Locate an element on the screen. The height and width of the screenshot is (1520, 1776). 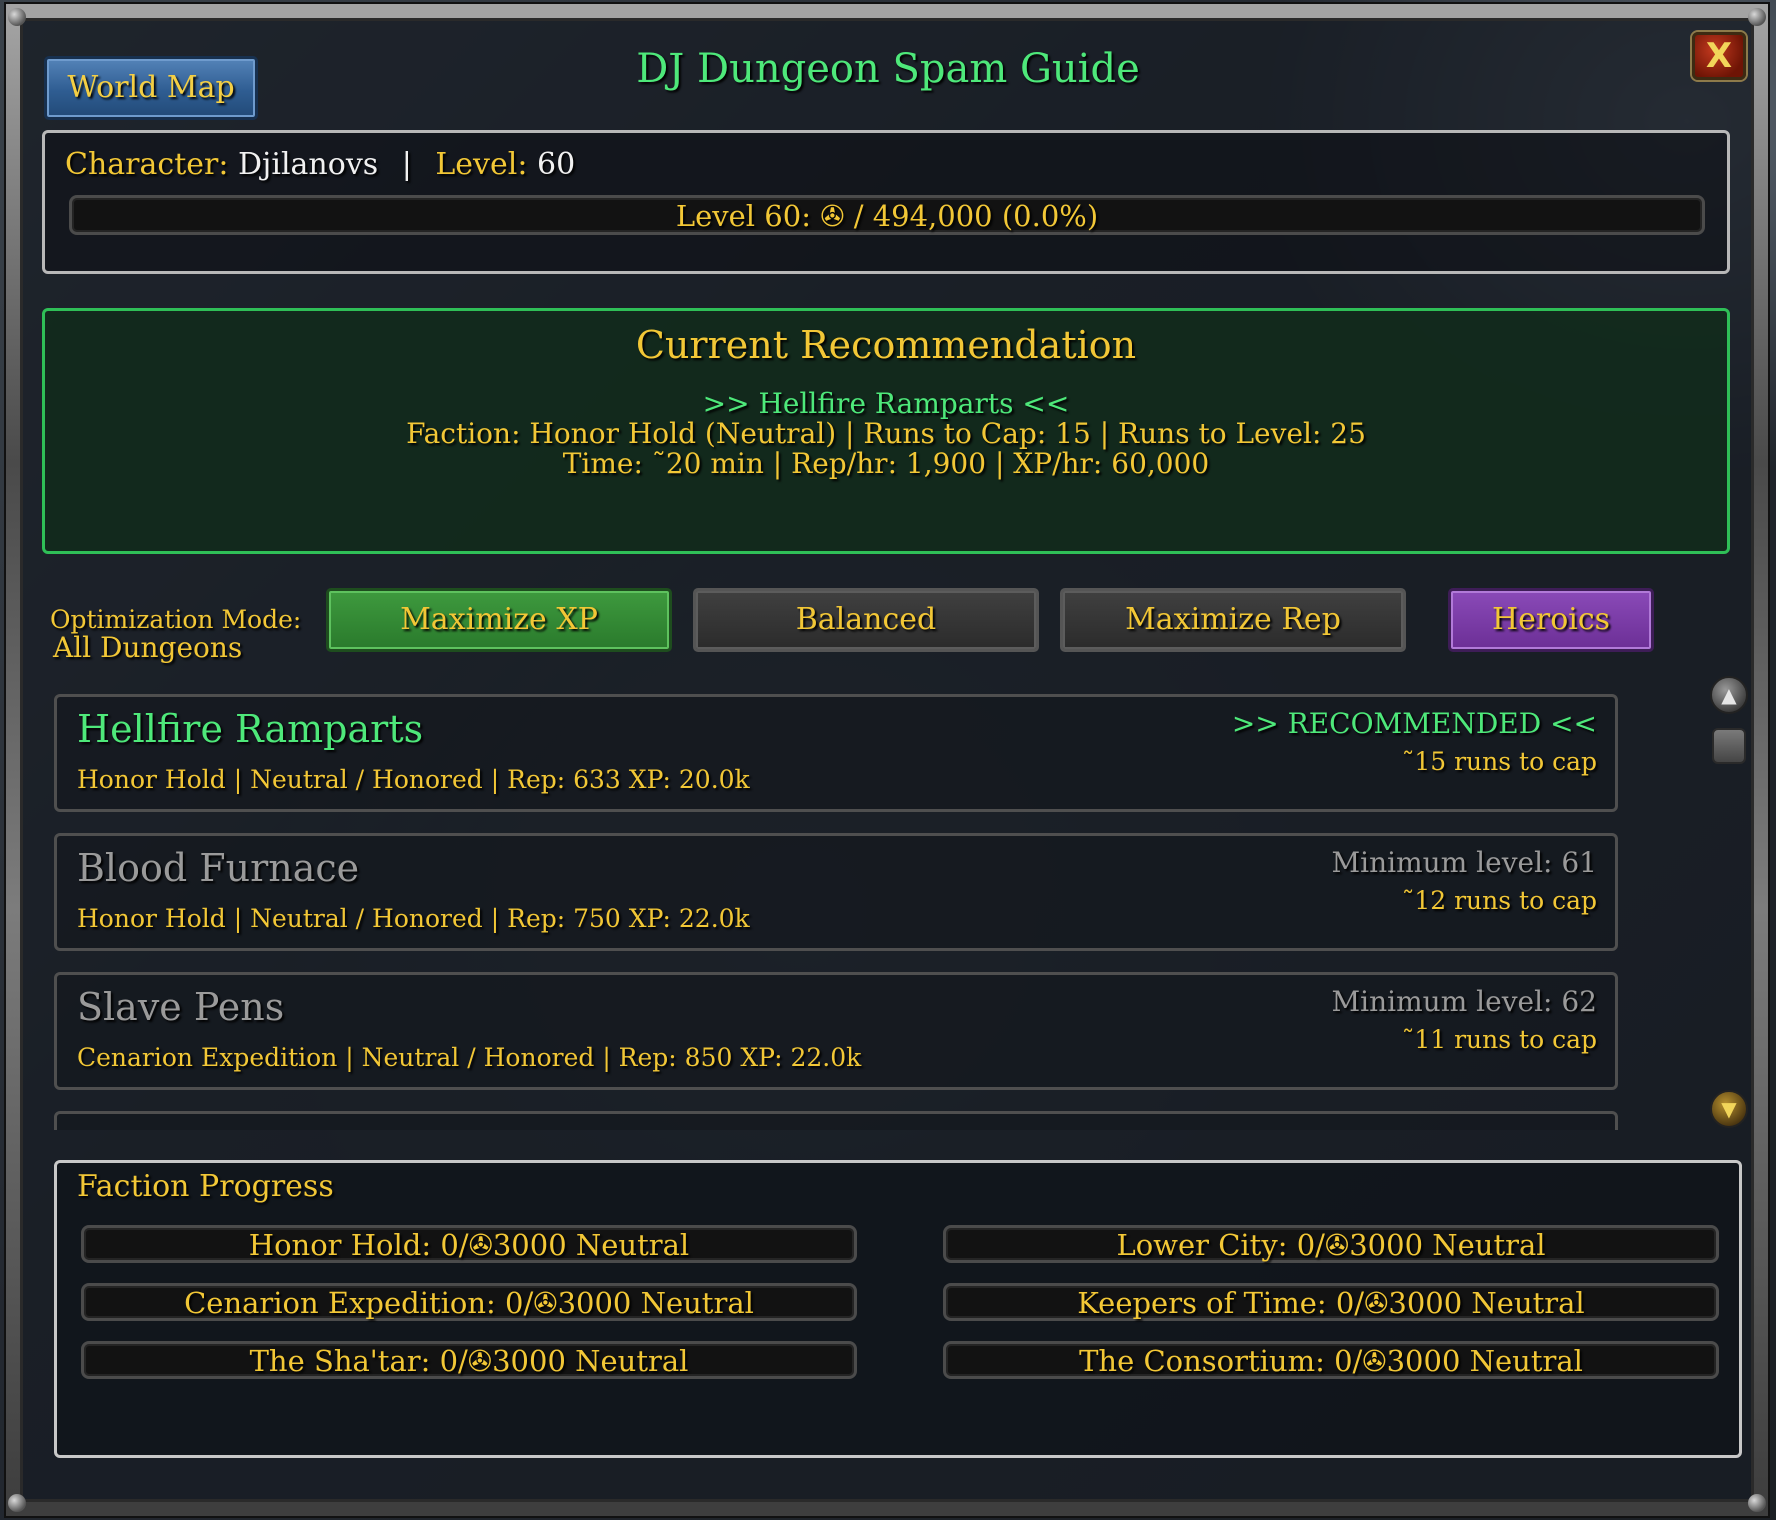
faction-progress-title: Faction Progress is located at coordinates (205, 1186).